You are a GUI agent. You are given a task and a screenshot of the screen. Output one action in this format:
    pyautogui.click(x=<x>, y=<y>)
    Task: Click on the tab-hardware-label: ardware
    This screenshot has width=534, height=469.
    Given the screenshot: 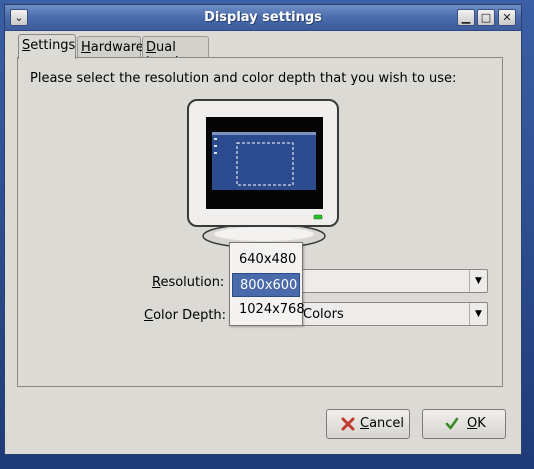 What is the action you would take?
    pyautogui.click(x=117, y=47)
    